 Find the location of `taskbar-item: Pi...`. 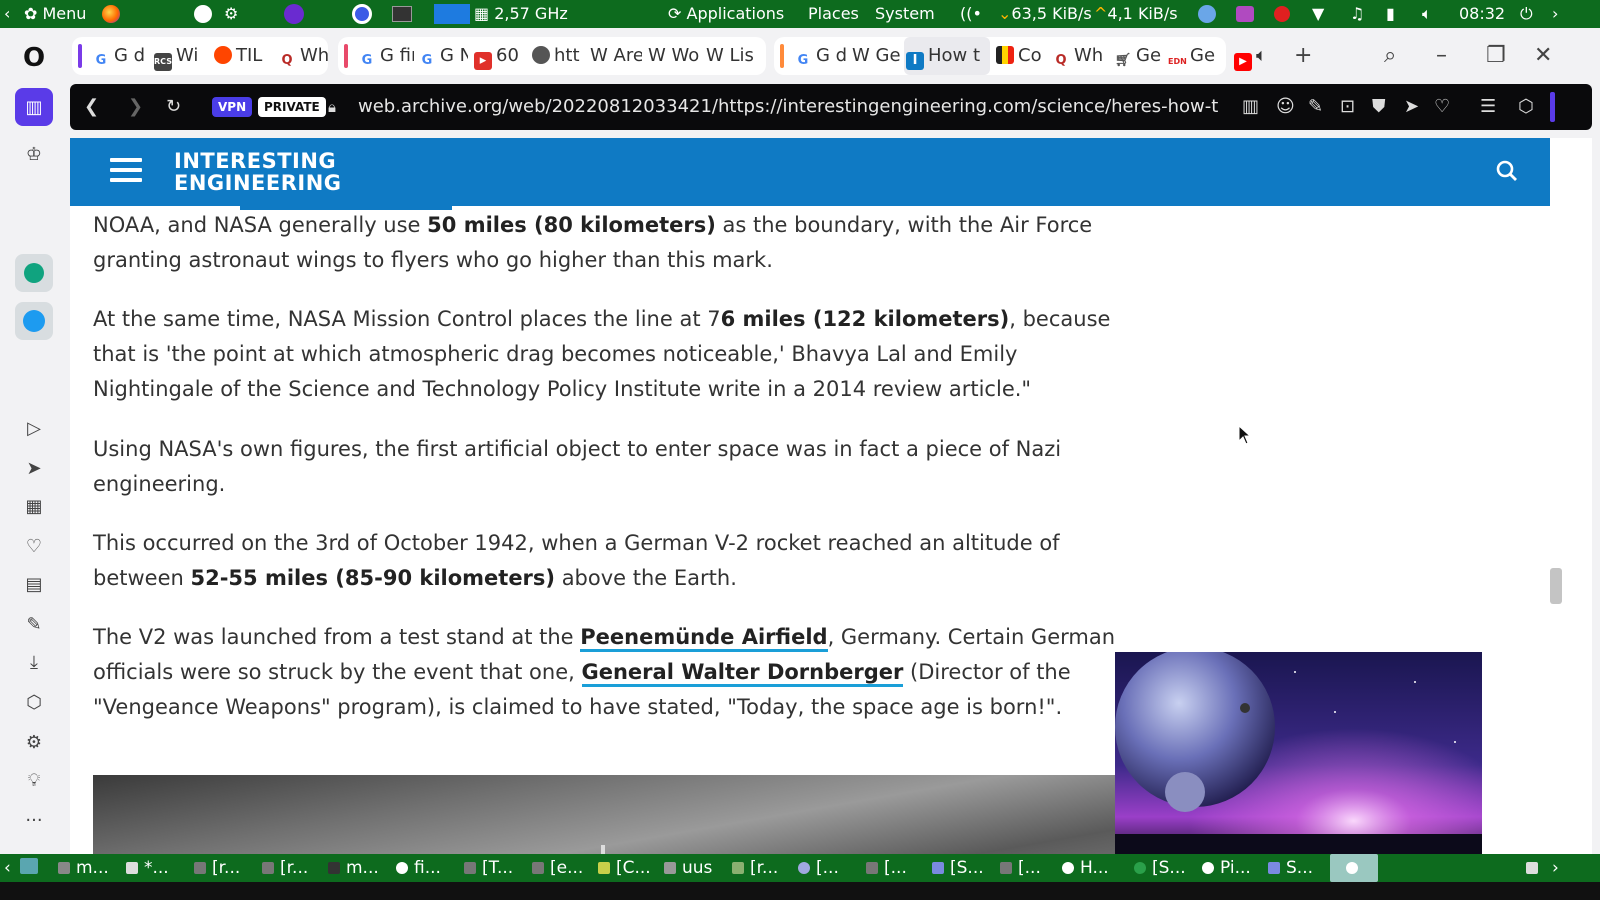

taskbar-item: Pi... is located at coordinates (1226, 868).